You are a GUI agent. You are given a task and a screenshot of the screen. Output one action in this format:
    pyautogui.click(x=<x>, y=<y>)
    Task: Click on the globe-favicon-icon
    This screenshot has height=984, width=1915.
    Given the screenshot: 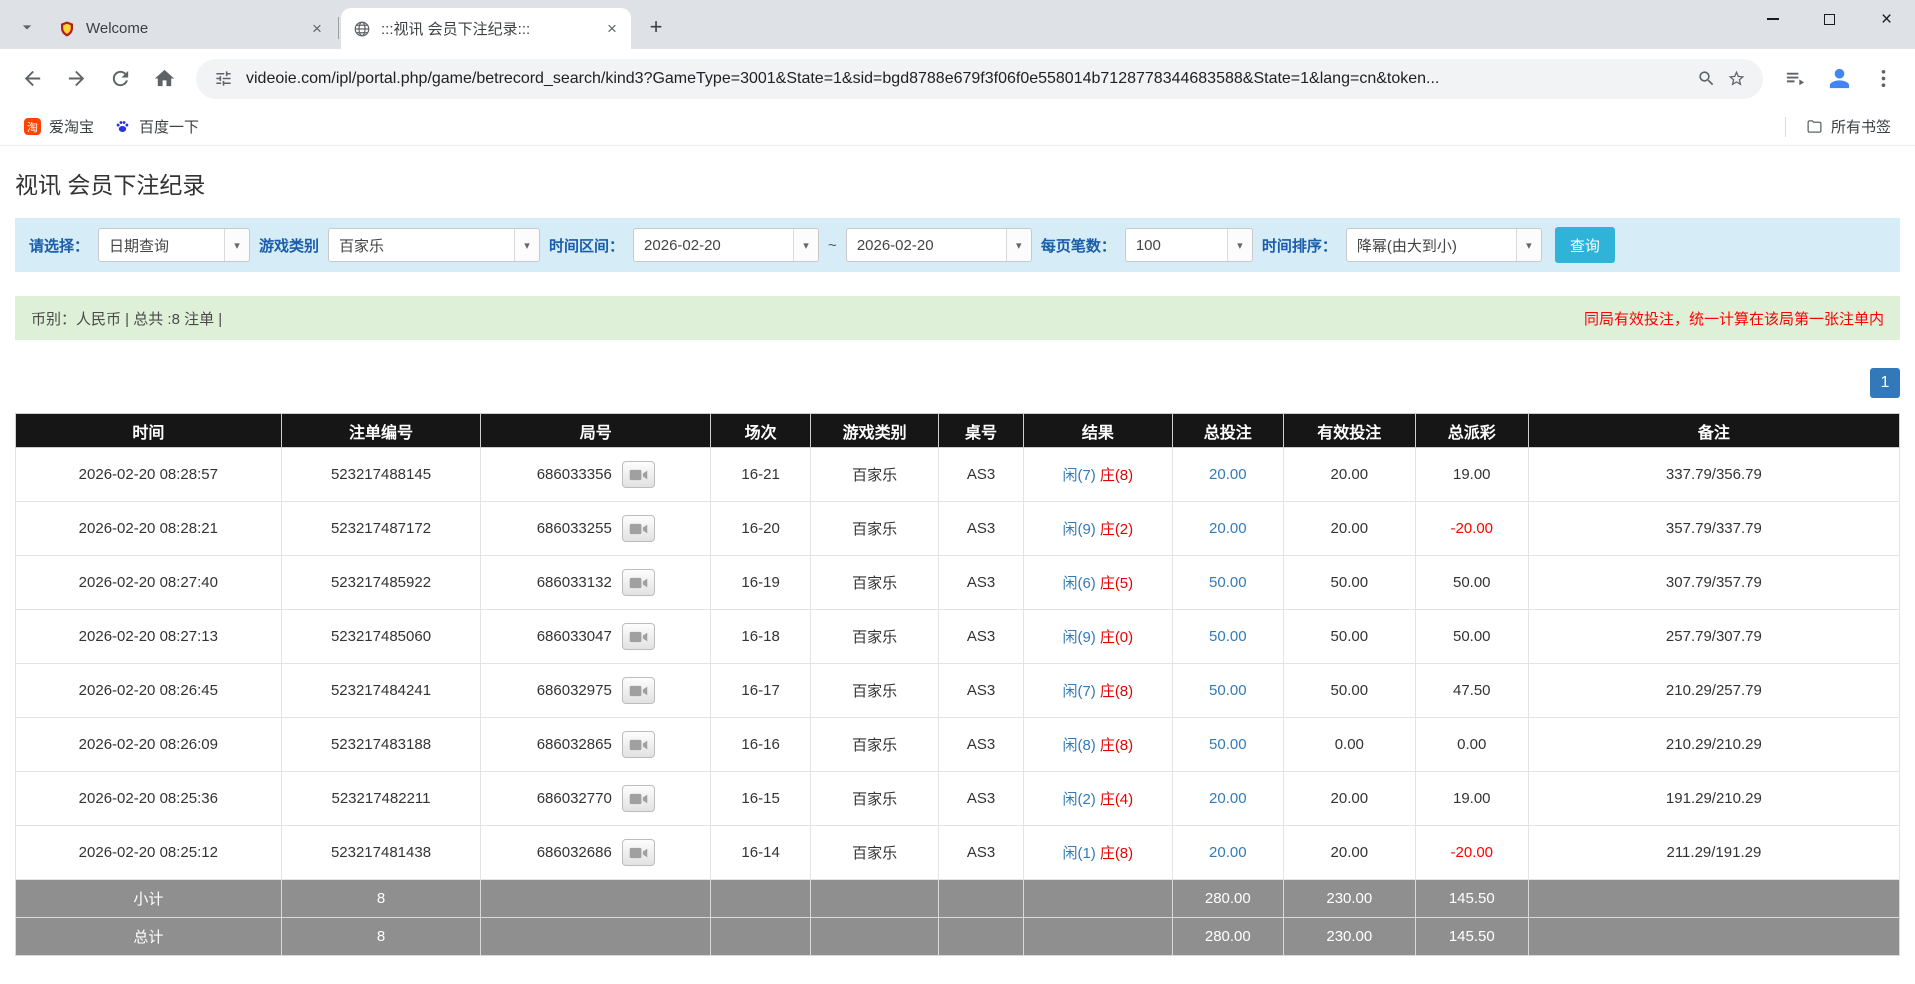 What is the action you would take?
    pyautogui.click(x=362, y=29)
    